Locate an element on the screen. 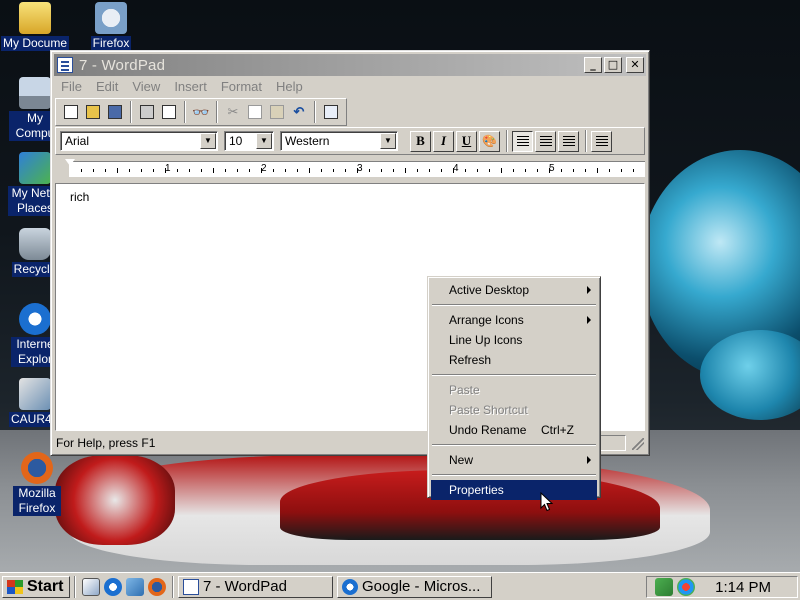 The width and height of the screenshot is (800, 600). menu-item-label: Properties is located at coordinates (476, 490).